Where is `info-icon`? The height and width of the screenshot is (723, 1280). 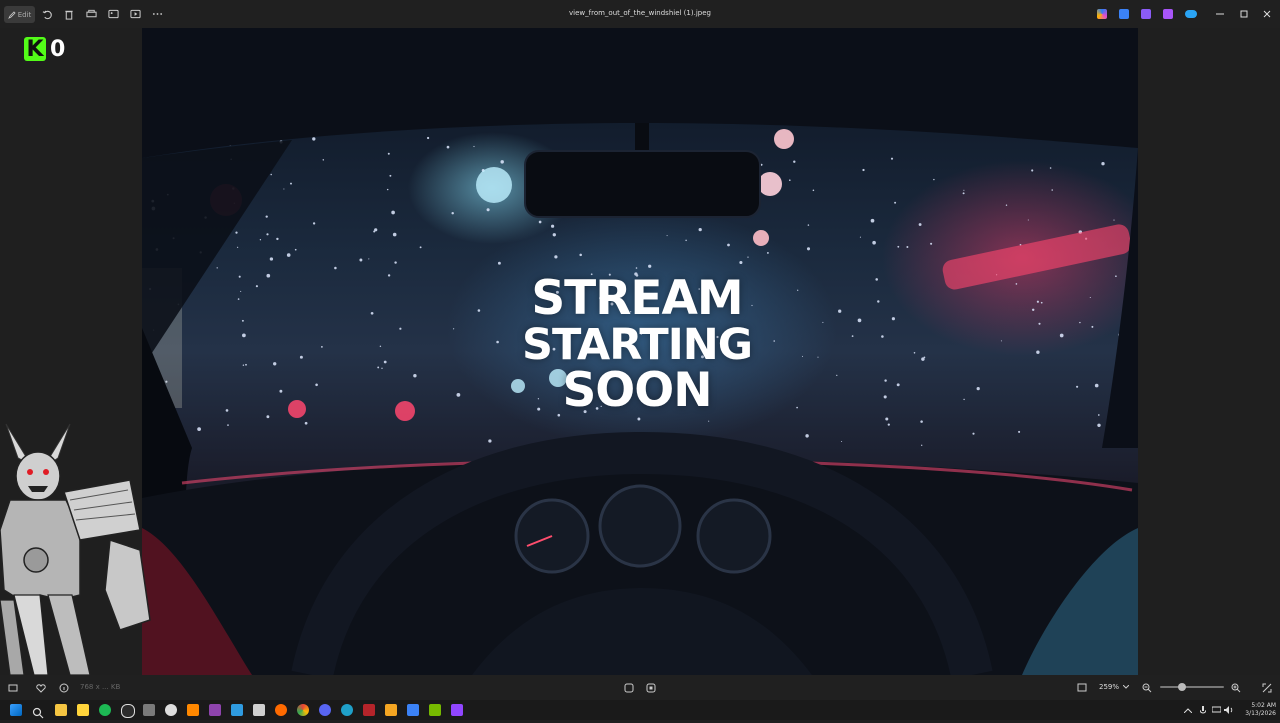
info-icon is located at coordinates (64, 687).